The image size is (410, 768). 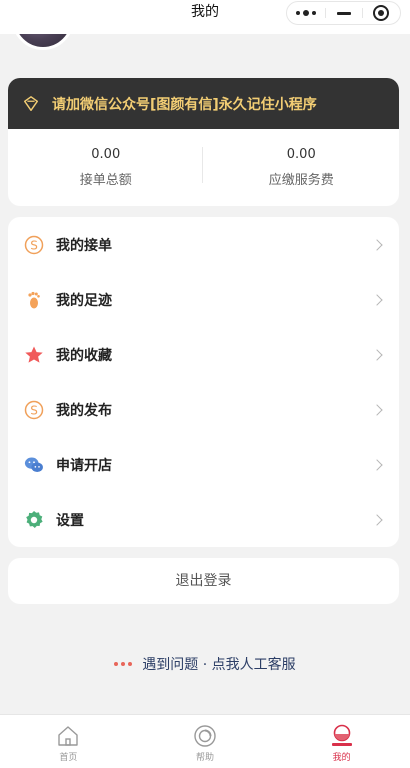 What do you see at coordinates (205, 758) in the screenshot?
I see `tab-label: 帮助` at bounding box center [205, 758].